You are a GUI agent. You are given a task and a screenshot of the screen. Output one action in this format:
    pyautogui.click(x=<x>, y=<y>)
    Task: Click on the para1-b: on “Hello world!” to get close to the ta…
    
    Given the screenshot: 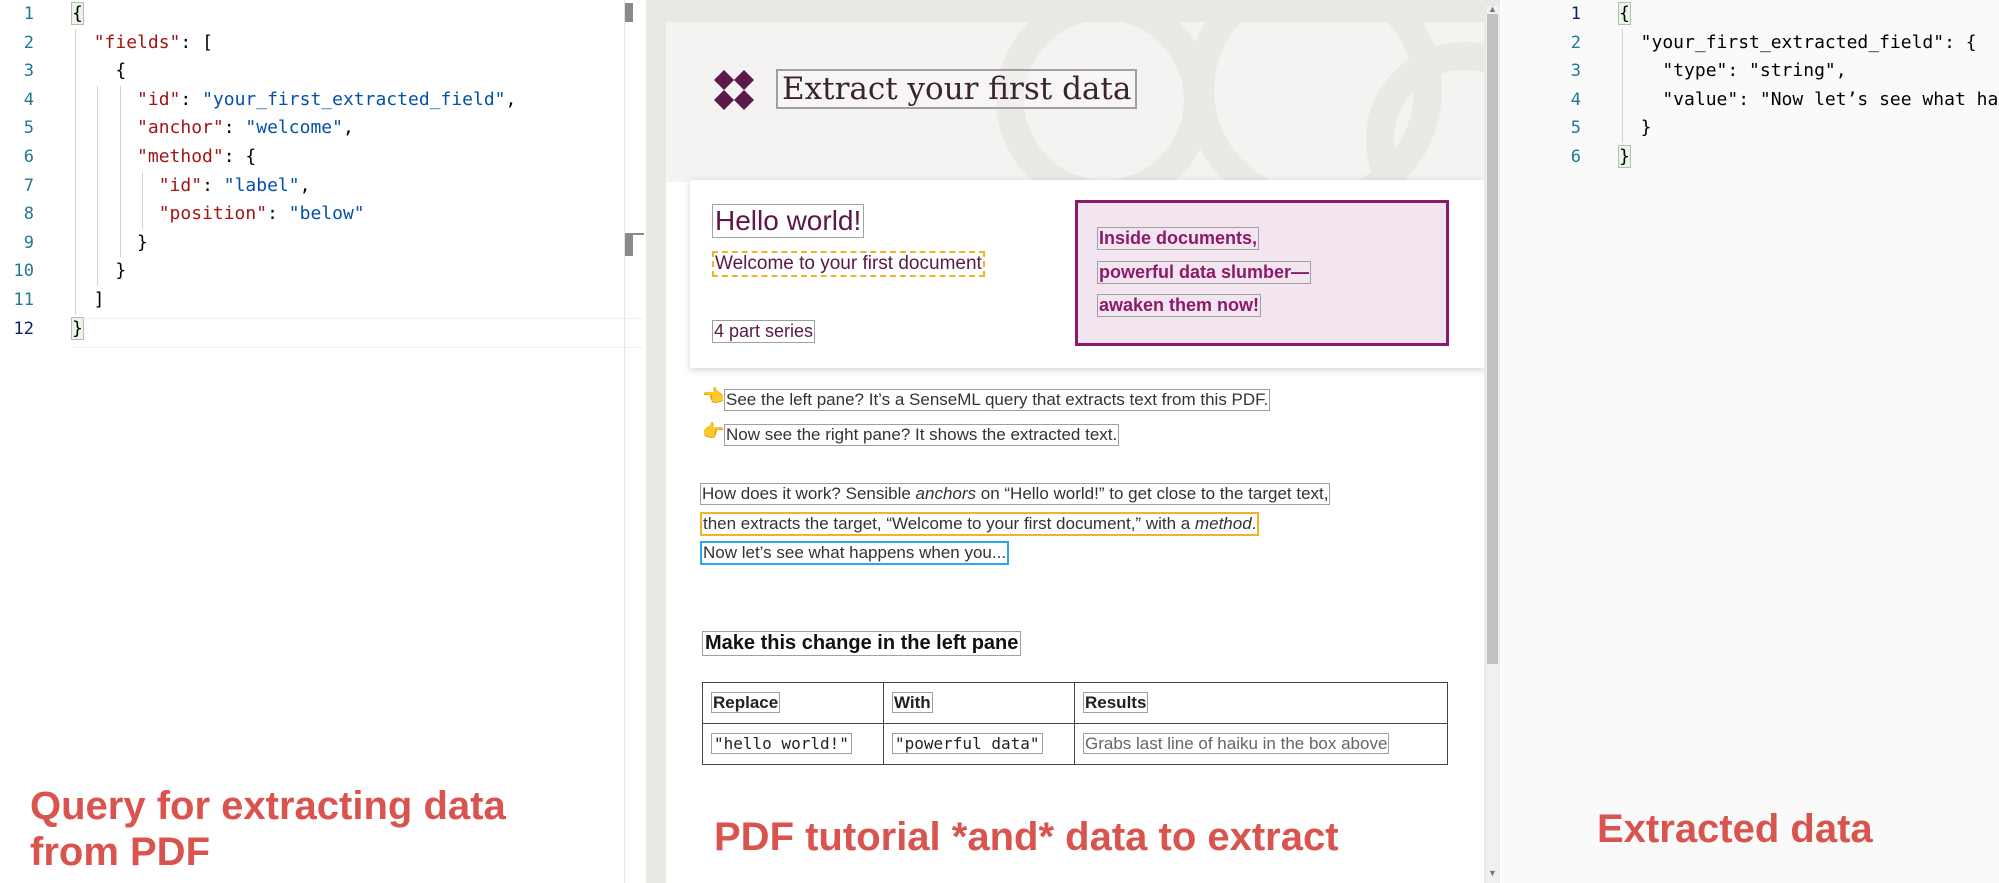 What is the action you would take?
    pyautogui.click(x=1152, y=493)
    